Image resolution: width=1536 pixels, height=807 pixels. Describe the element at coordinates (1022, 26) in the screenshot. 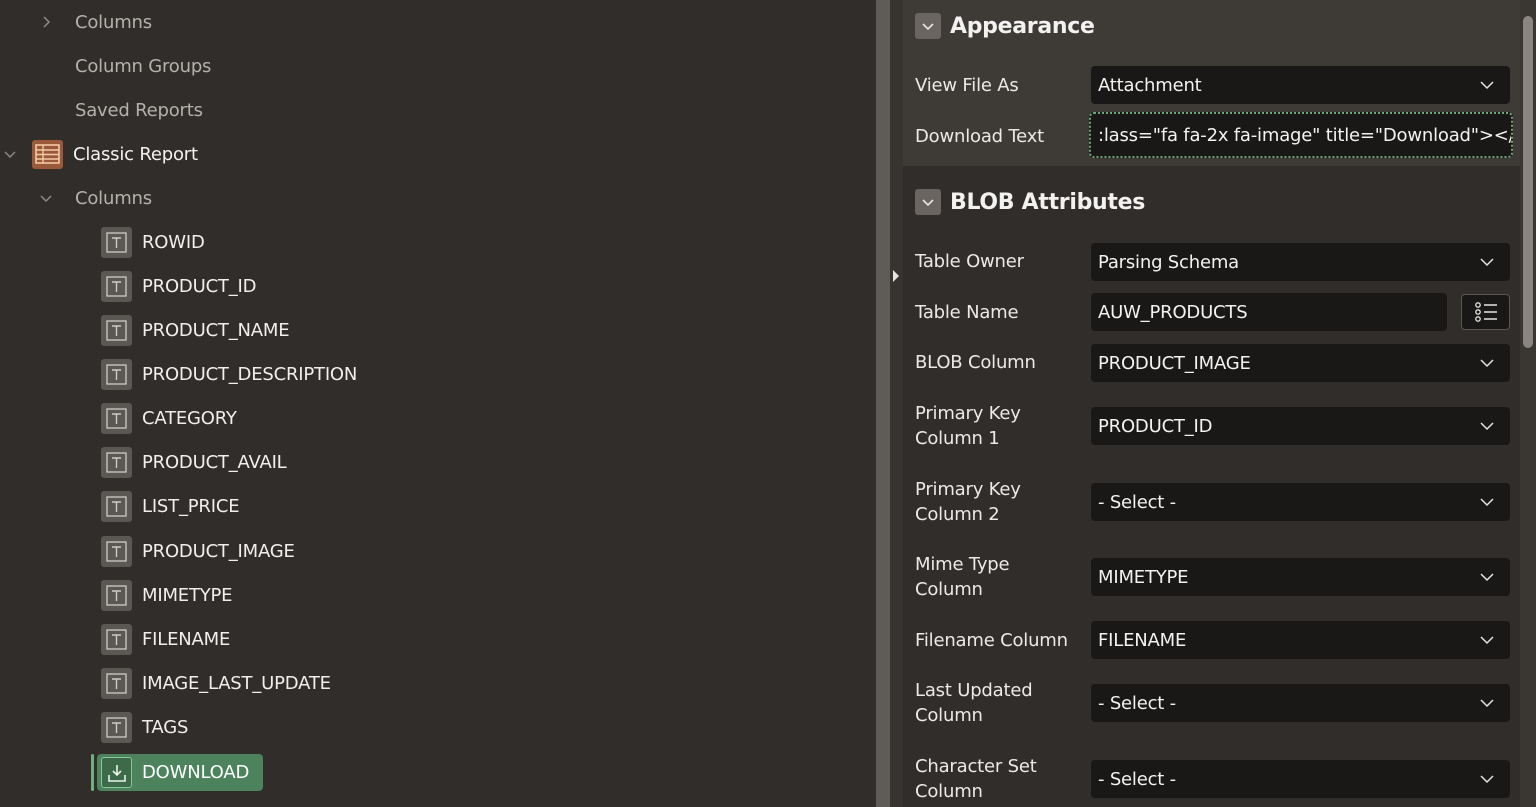

I see `section-title: Appearance` at that location.